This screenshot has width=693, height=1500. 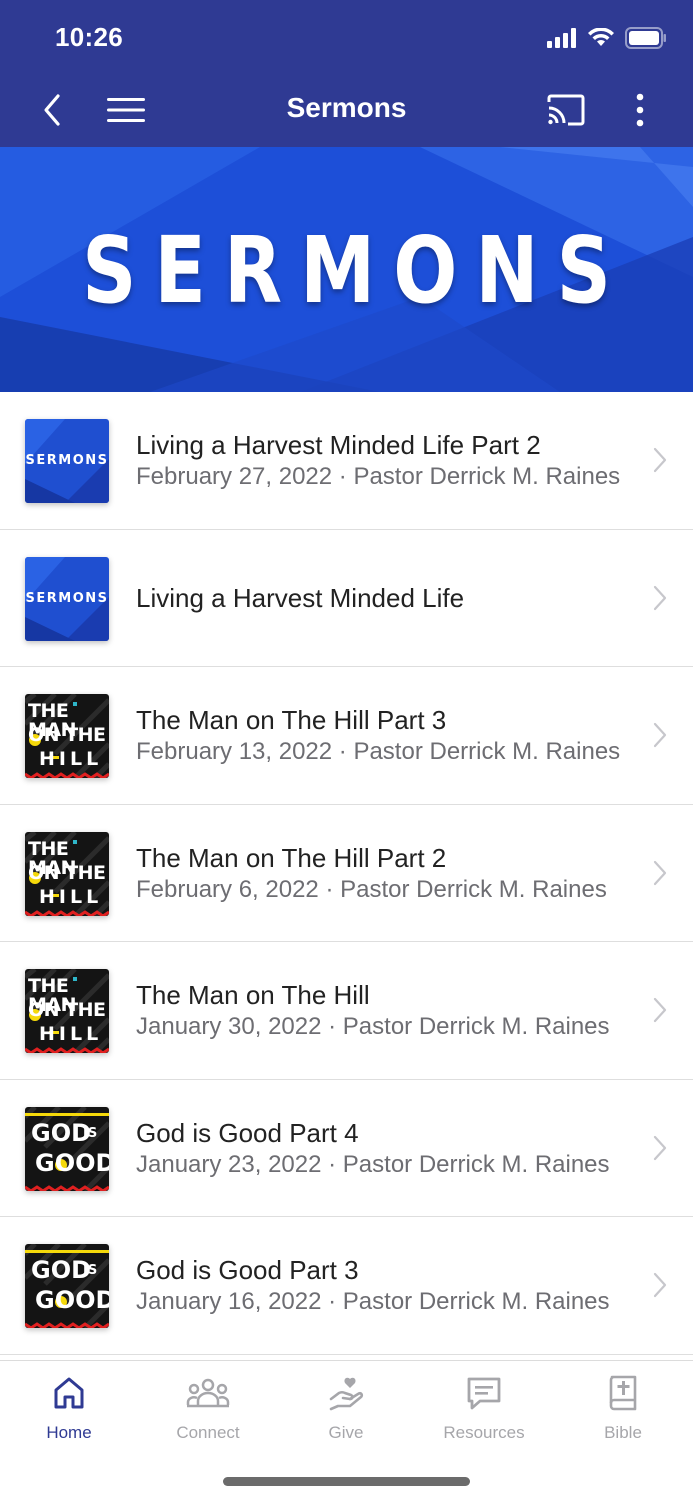 I want to click on sermon-title: Living a Harvest Minded Life, so click(x=300, y=597).